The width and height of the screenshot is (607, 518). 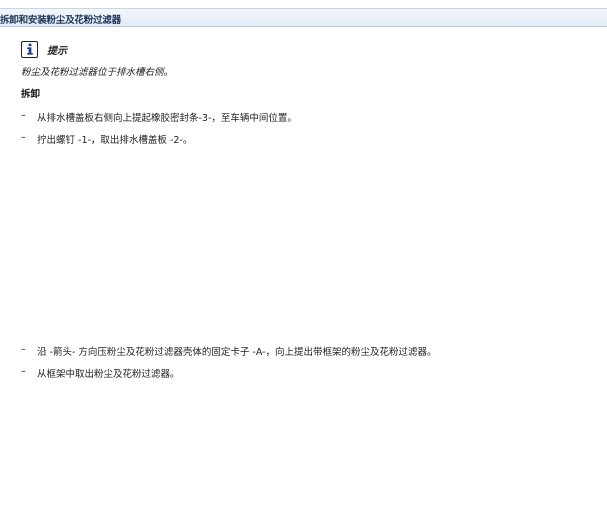 I want to click on list-item-text: 拧出螺钉 -1-，取出排水槽盖板 -2-。, so click(x=115, y=140).